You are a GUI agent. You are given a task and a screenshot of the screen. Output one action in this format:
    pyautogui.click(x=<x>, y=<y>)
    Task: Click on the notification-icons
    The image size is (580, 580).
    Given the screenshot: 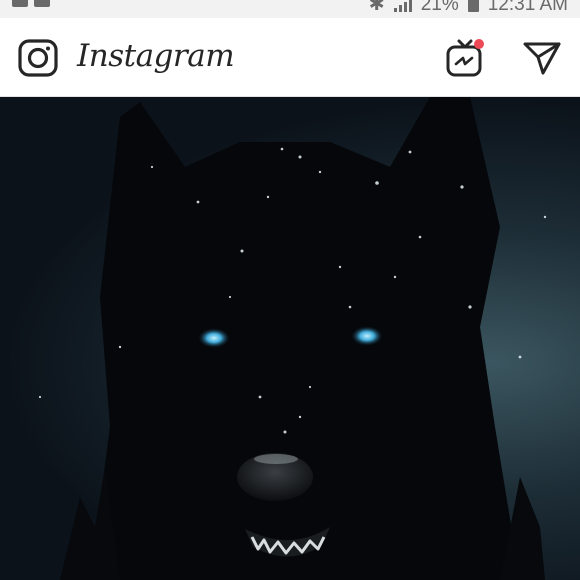 What is the action you would take?
    pyautogui.click(x=31, y=3)
    